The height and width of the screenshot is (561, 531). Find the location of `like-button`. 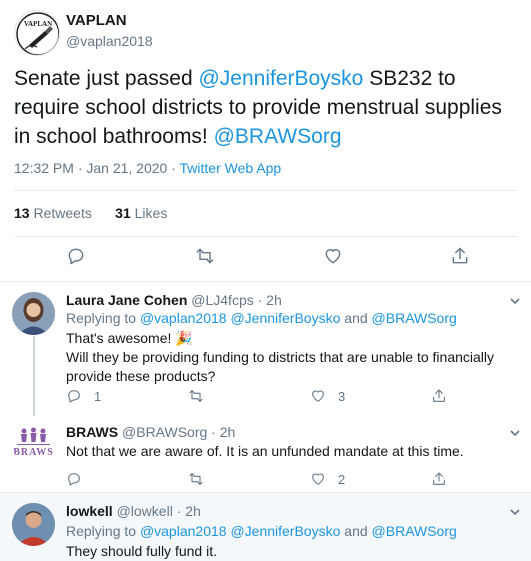

like-button is located at coordinates (333, 256).